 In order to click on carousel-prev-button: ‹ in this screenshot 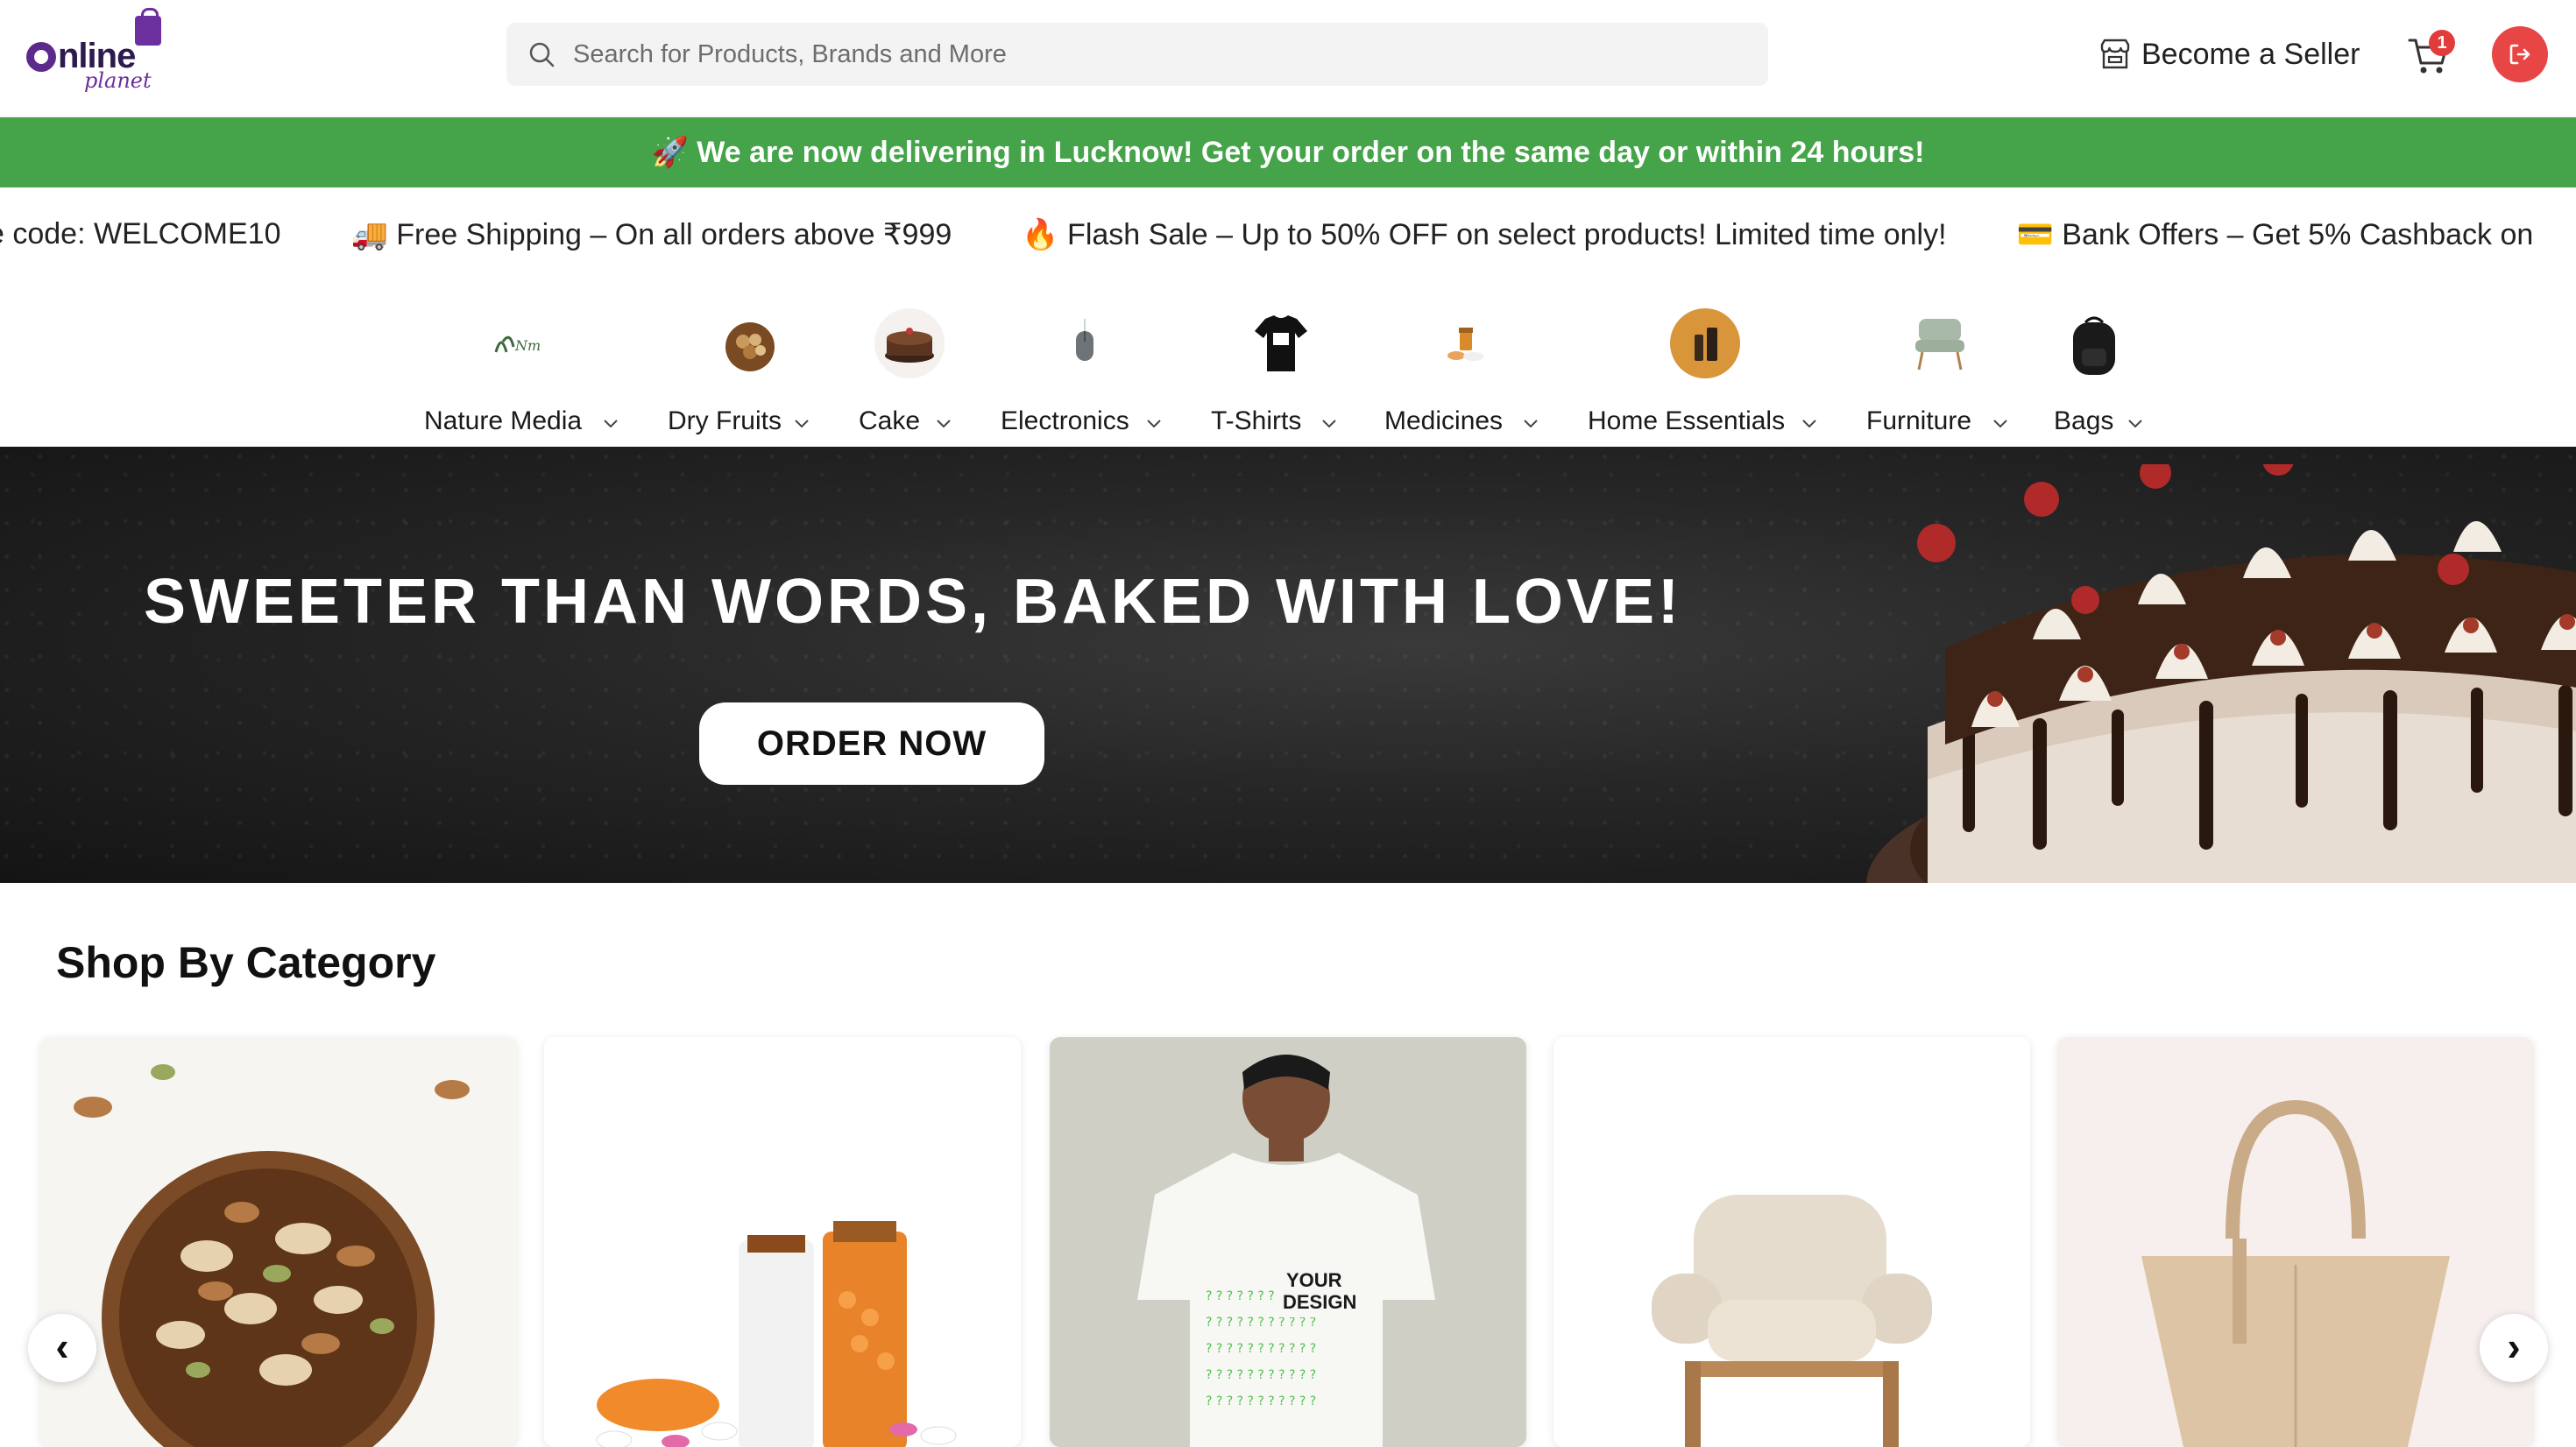, I will do `click(62, 1348)`.